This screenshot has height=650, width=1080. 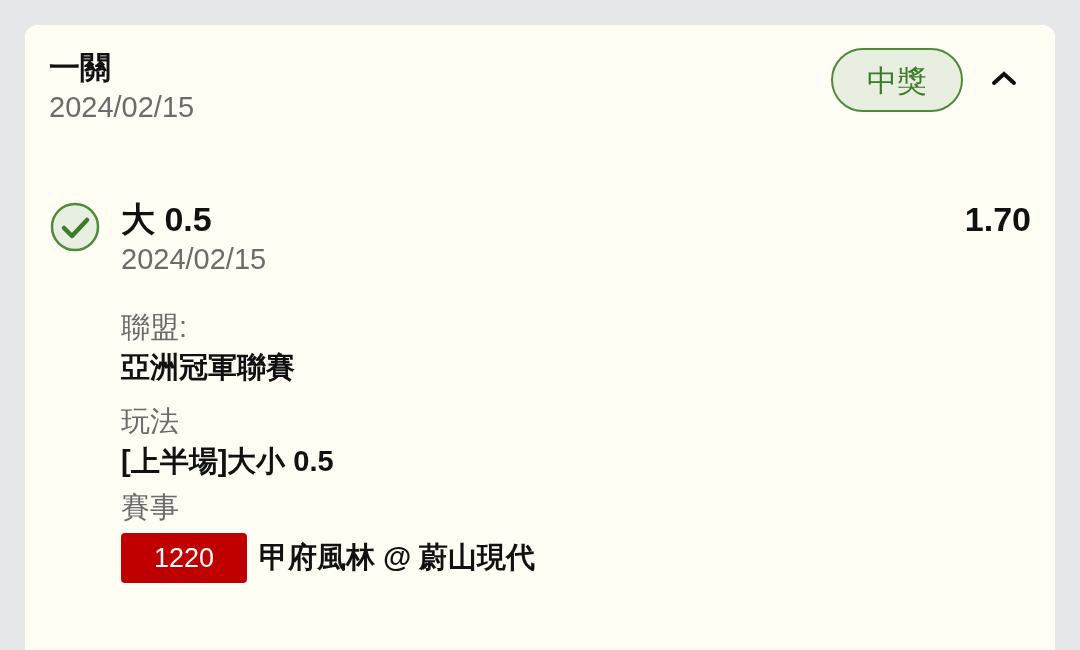 What do you see at coordinates (150, 507) in the screenshot?
I see `match-label: 賽事` at bounding box center [150, 507].